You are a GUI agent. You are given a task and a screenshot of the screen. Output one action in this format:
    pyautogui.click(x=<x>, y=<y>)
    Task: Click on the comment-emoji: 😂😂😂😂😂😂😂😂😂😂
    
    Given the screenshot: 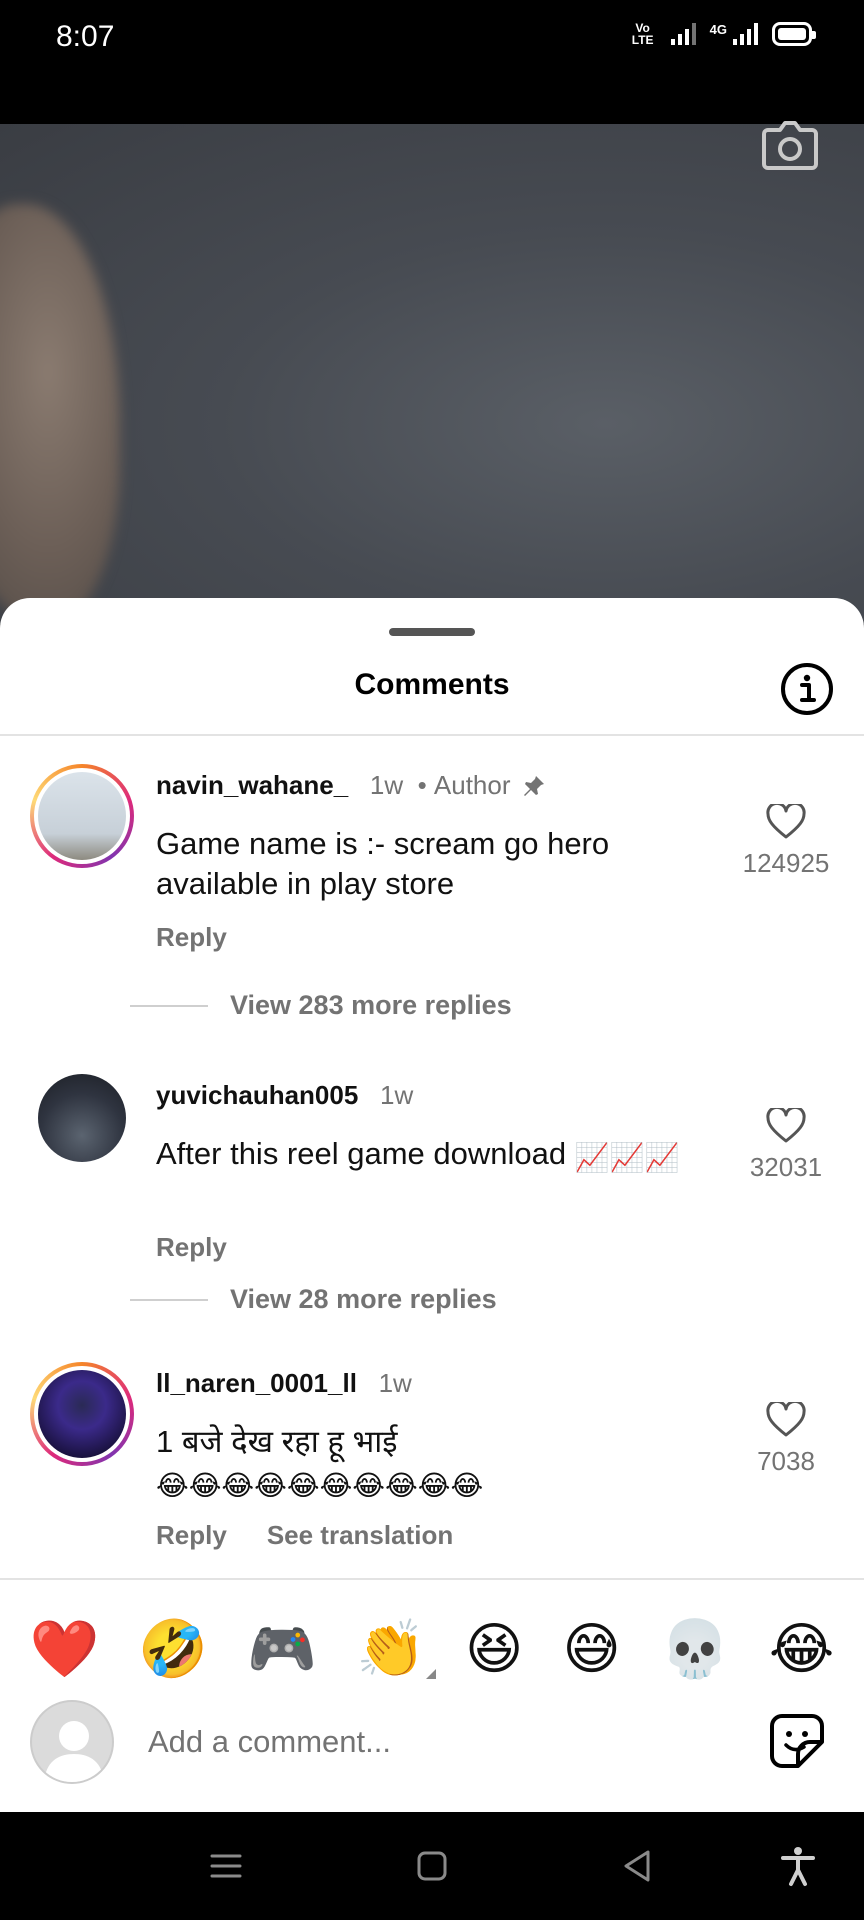 What is the action you would take?
    pyautogui.click(x=320, y=1485)
    